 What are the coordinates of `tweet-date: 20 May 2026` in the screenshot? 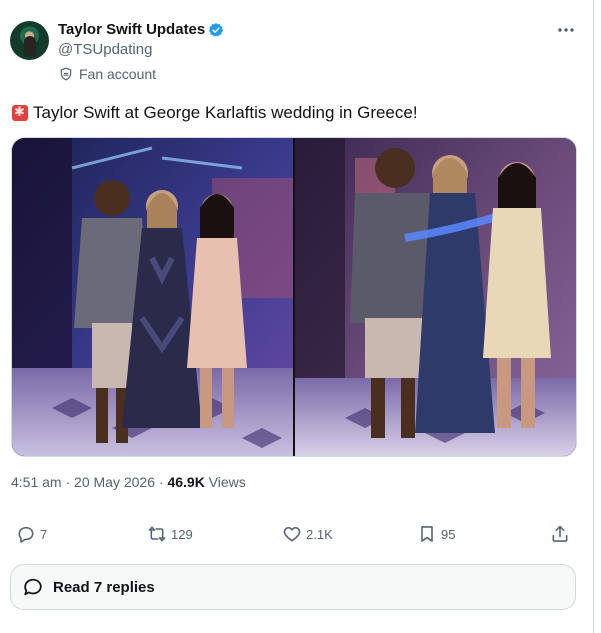 It's located at (114, 482).